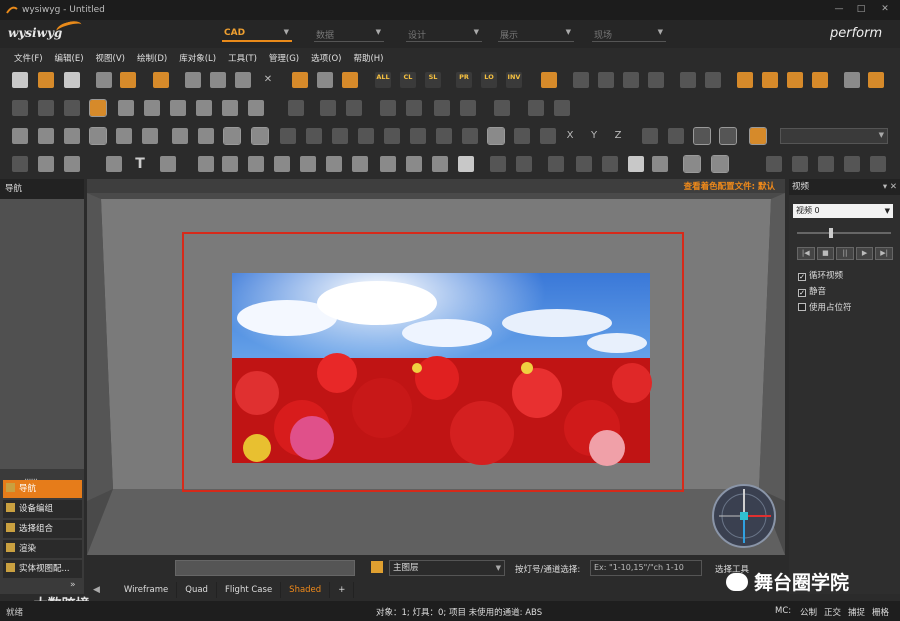 This screenshot has width=900, height=621. Describe the element at coordinates (834, 136) in the screenshot. I see `layer-filter-select: ▼` at that location.